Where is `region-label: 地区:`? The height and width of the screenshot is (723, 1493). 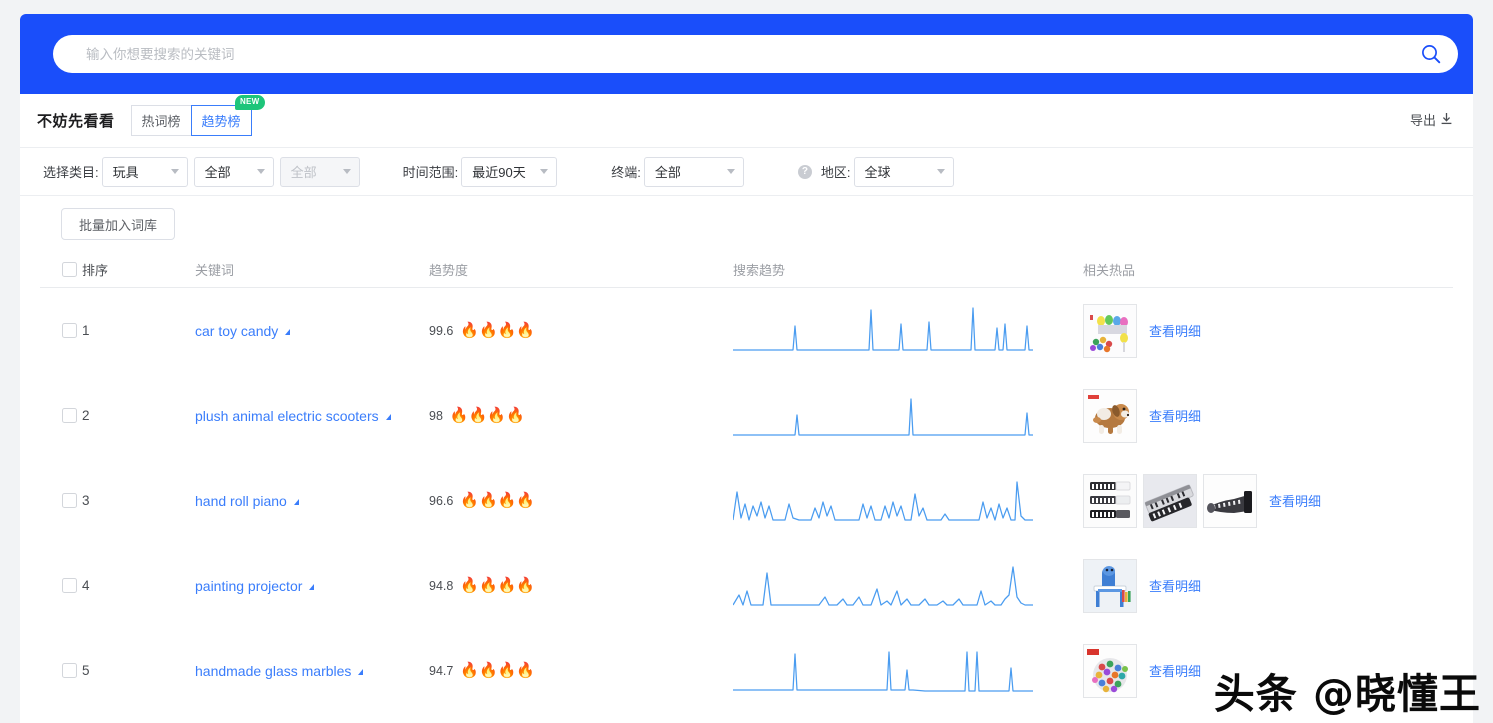 region-label: 地区: is located at coordinates (835, 172).